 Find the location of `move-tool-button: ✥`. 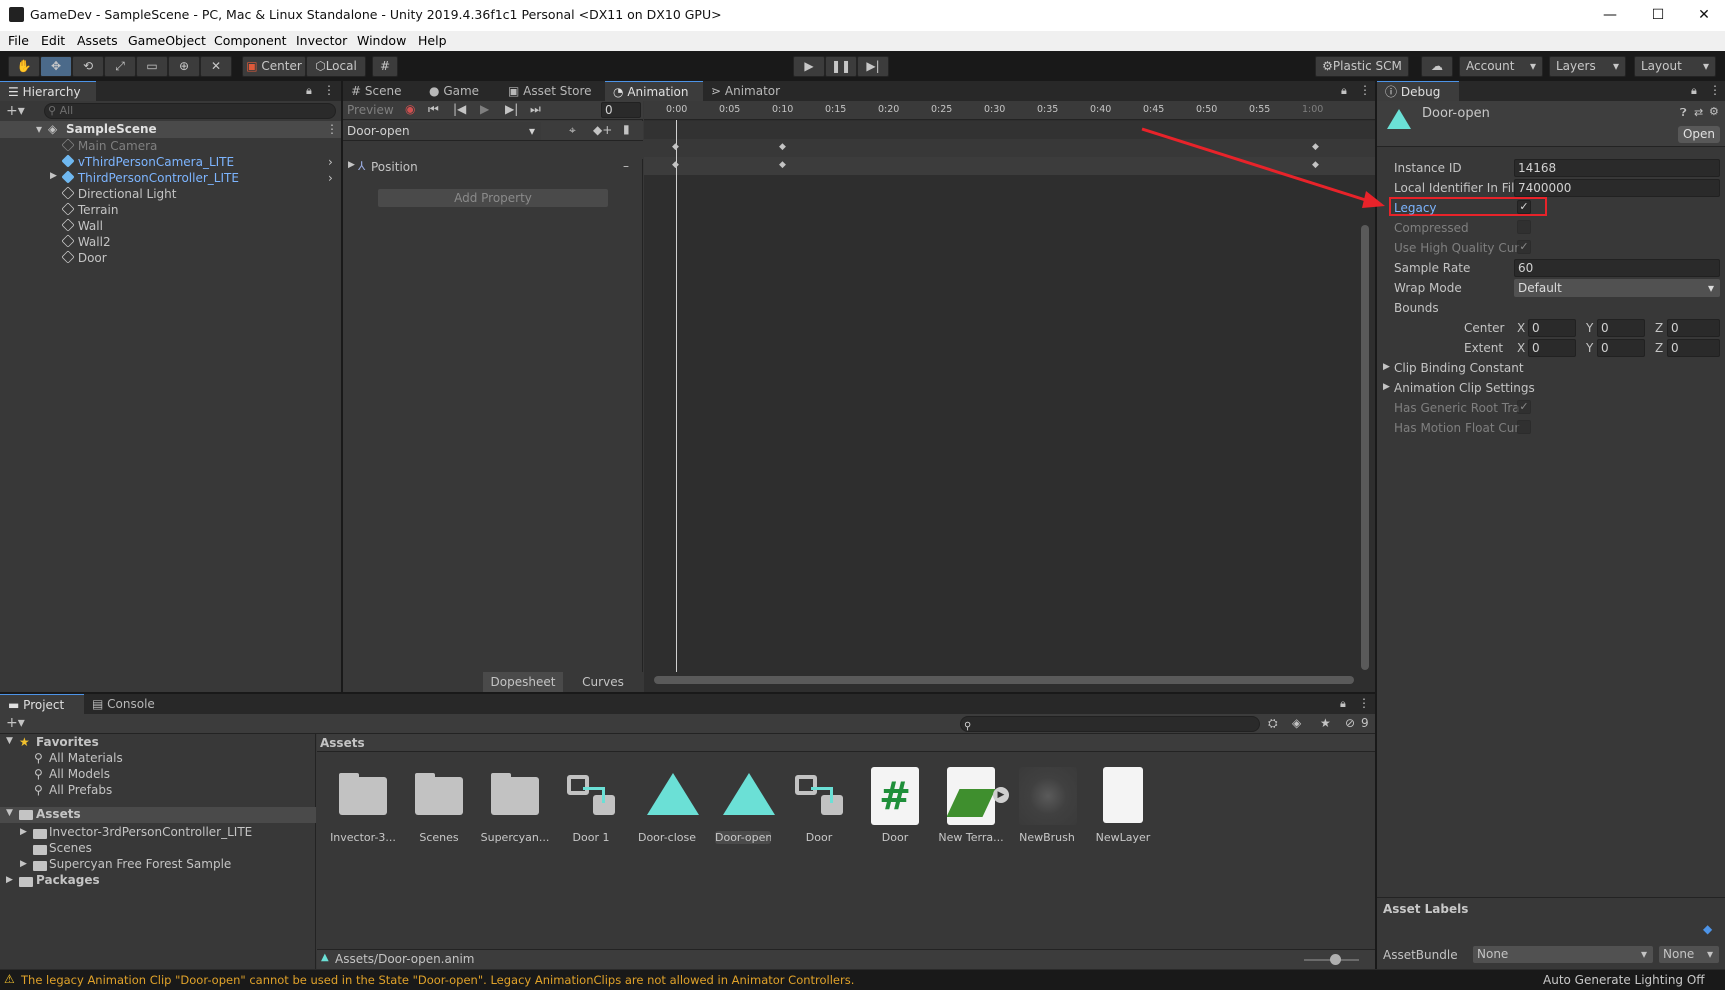

move-tool-button: ✥ is located at coordinates (56, 66).